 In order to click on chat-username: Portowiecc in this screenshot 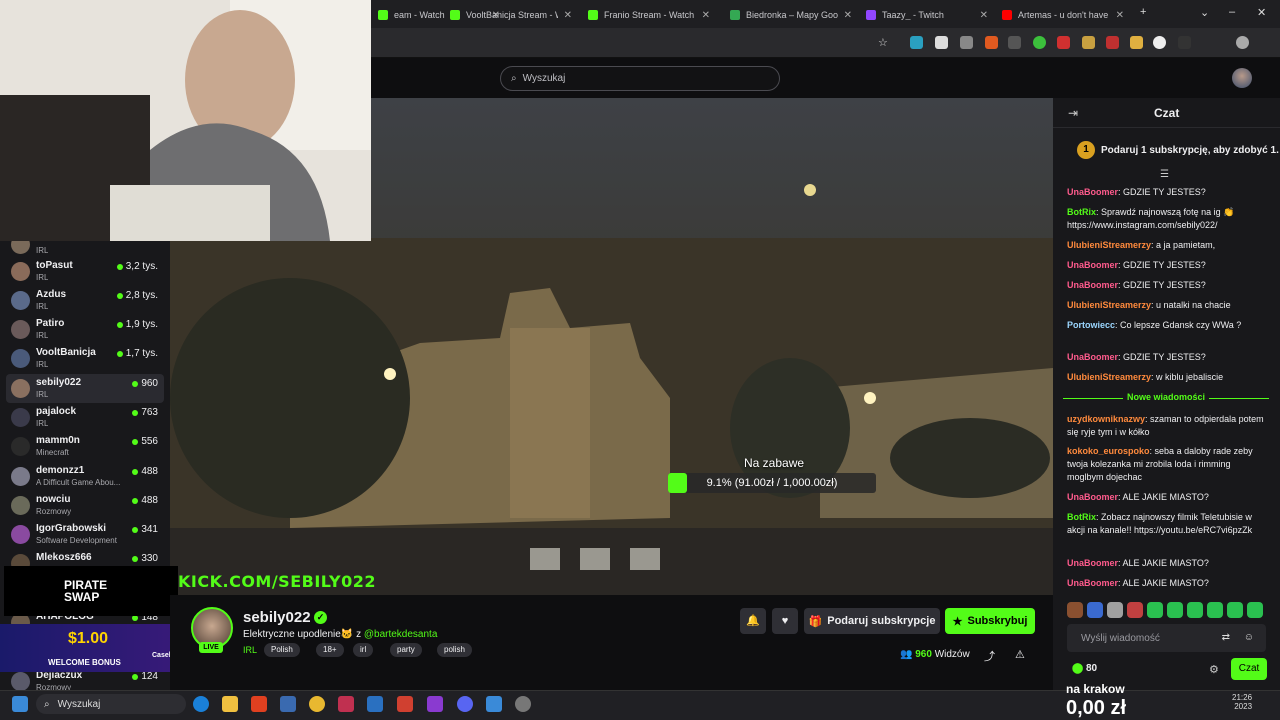, I will do `click(1091, 325)`.